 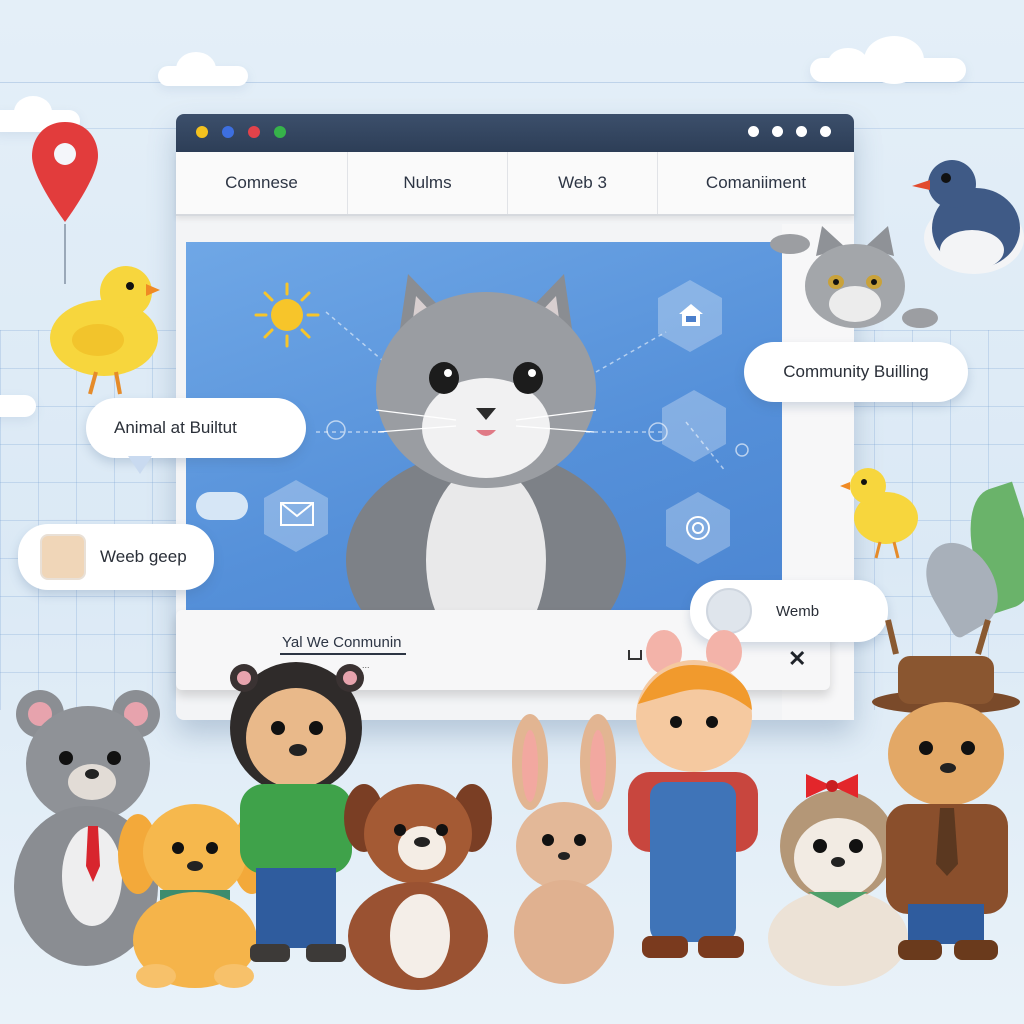 I want to click on tab-comaniiment: Comaniiment, so click(x=756, y=183).